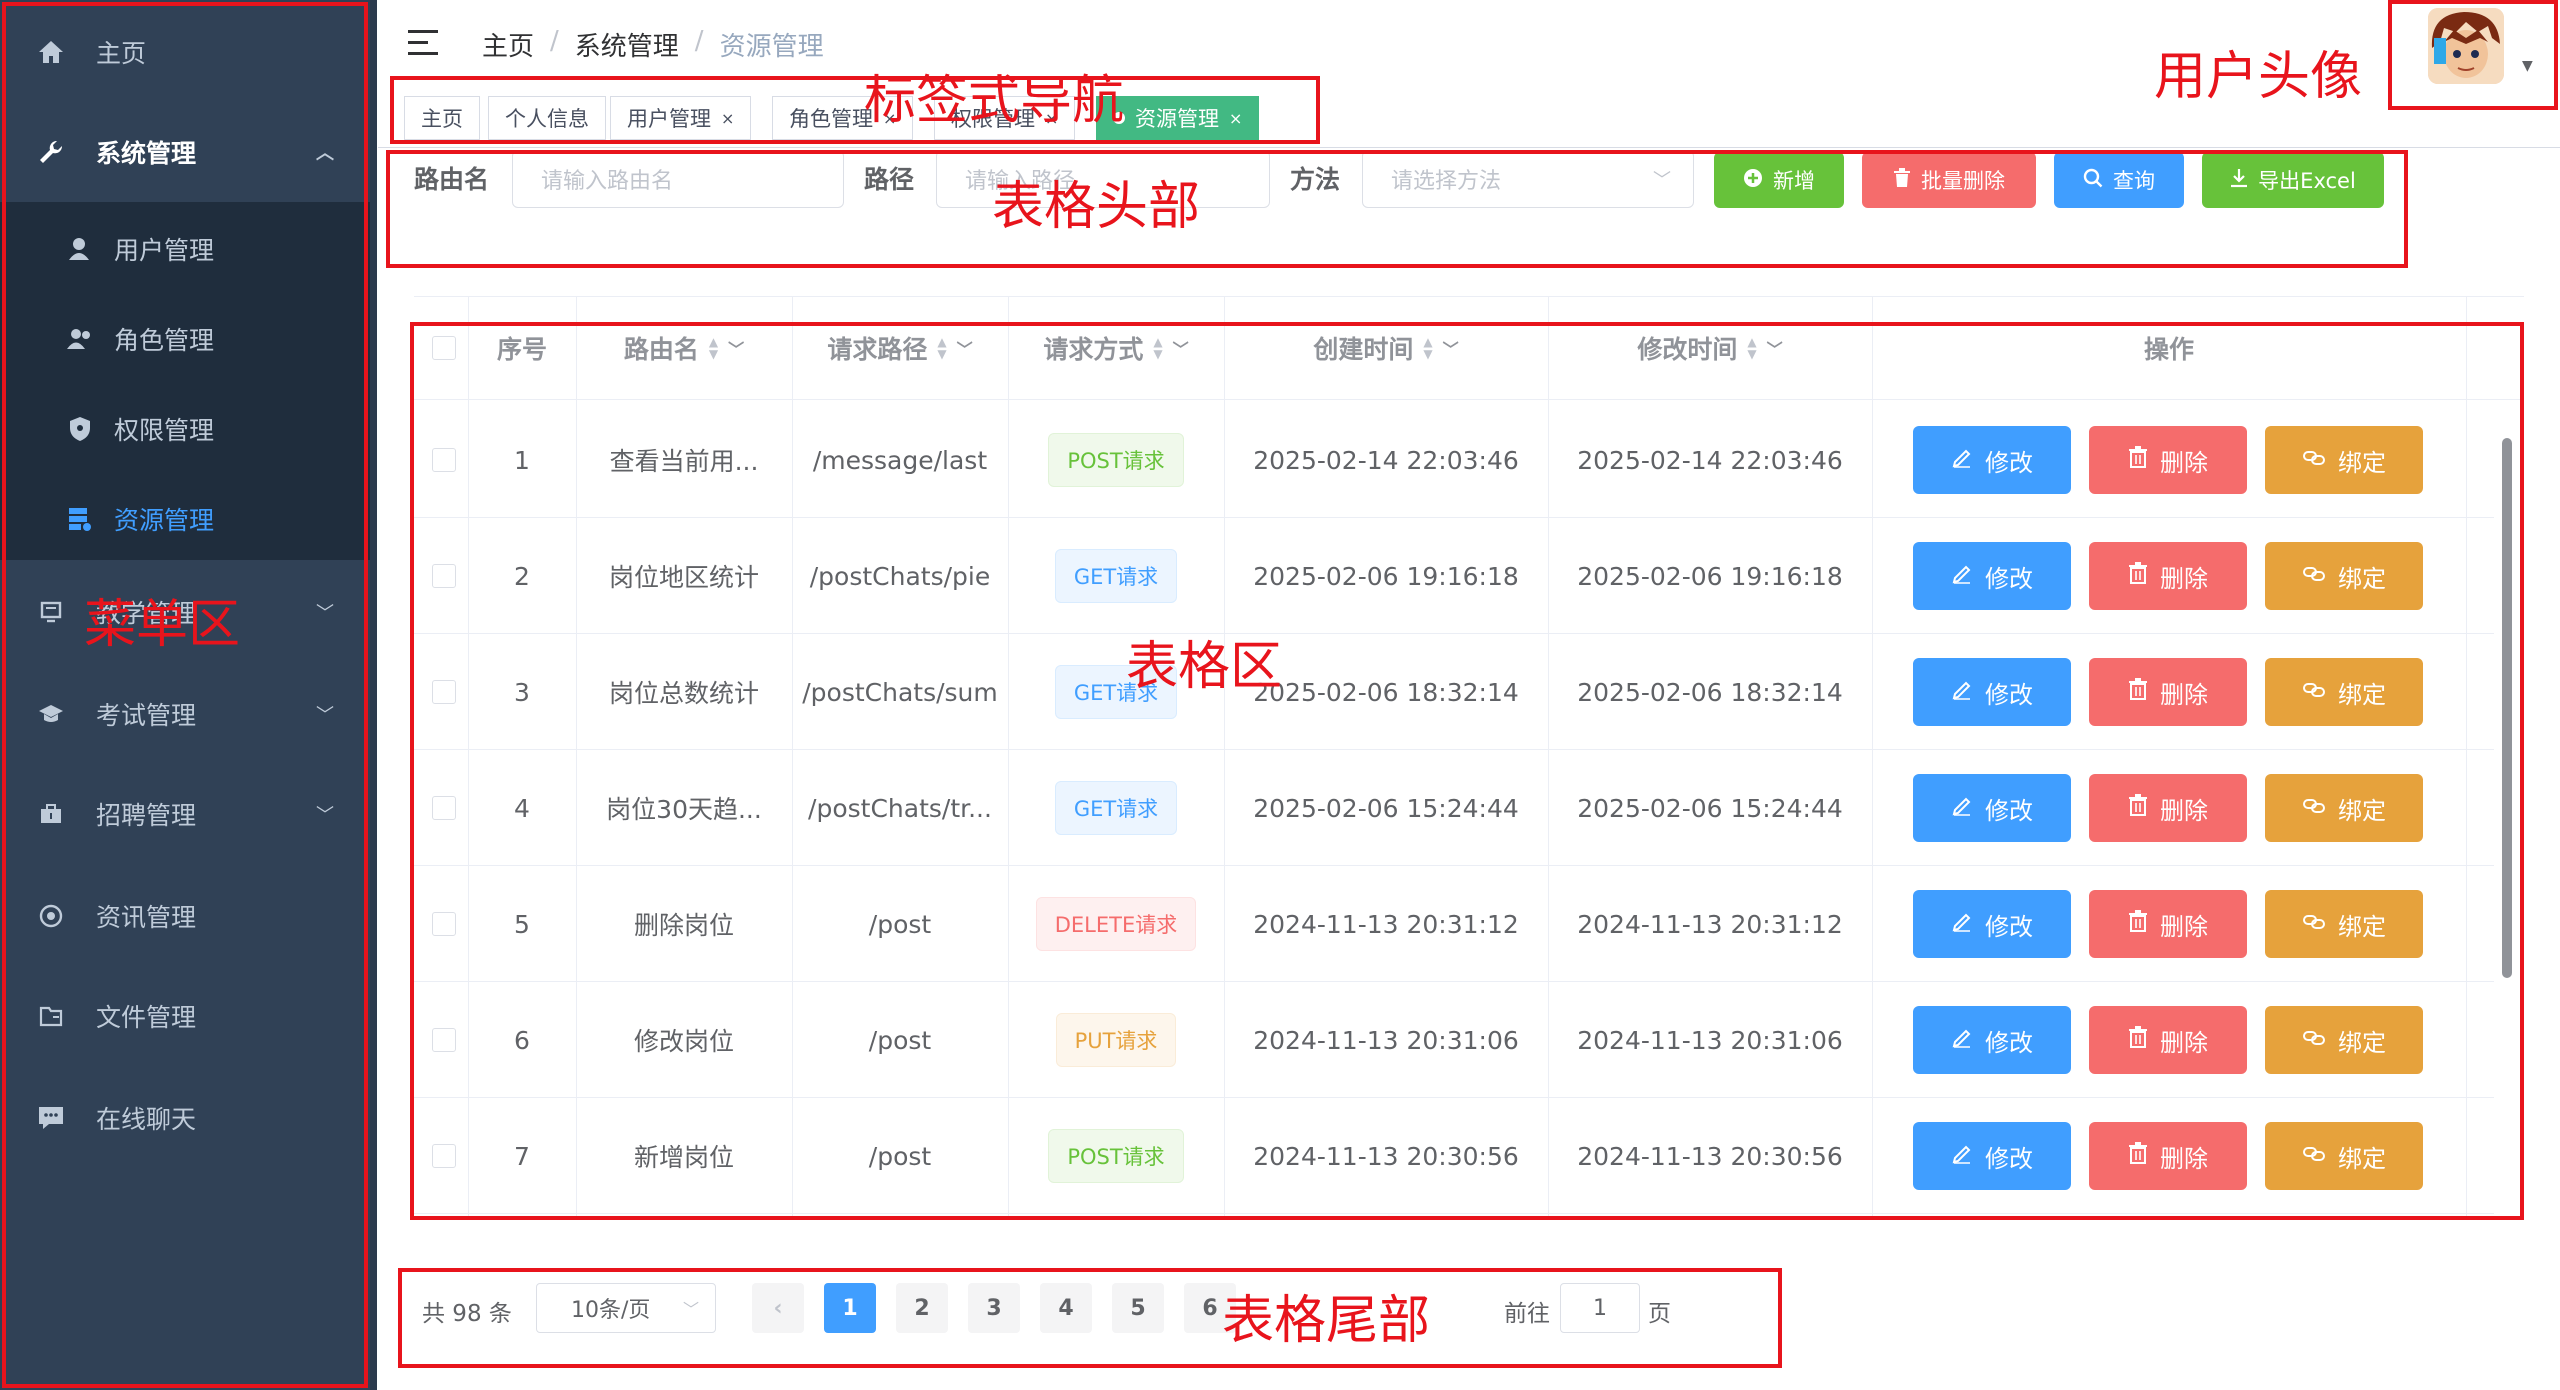 Image resolution: width=2560 pixels, height=1390 pixels. What do you see at coordinates (2293, 180) in the screenshot?
I see `export-excel-button: 导出Excel` at bounding box center [2293, 180].